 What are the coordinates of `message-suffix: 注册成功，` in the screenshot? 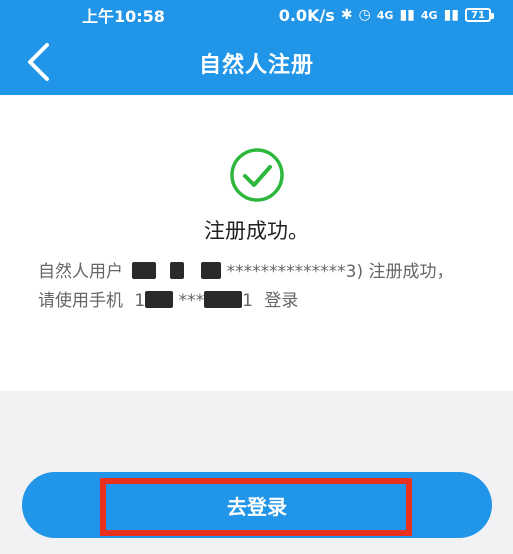 It's located at (411, 272).